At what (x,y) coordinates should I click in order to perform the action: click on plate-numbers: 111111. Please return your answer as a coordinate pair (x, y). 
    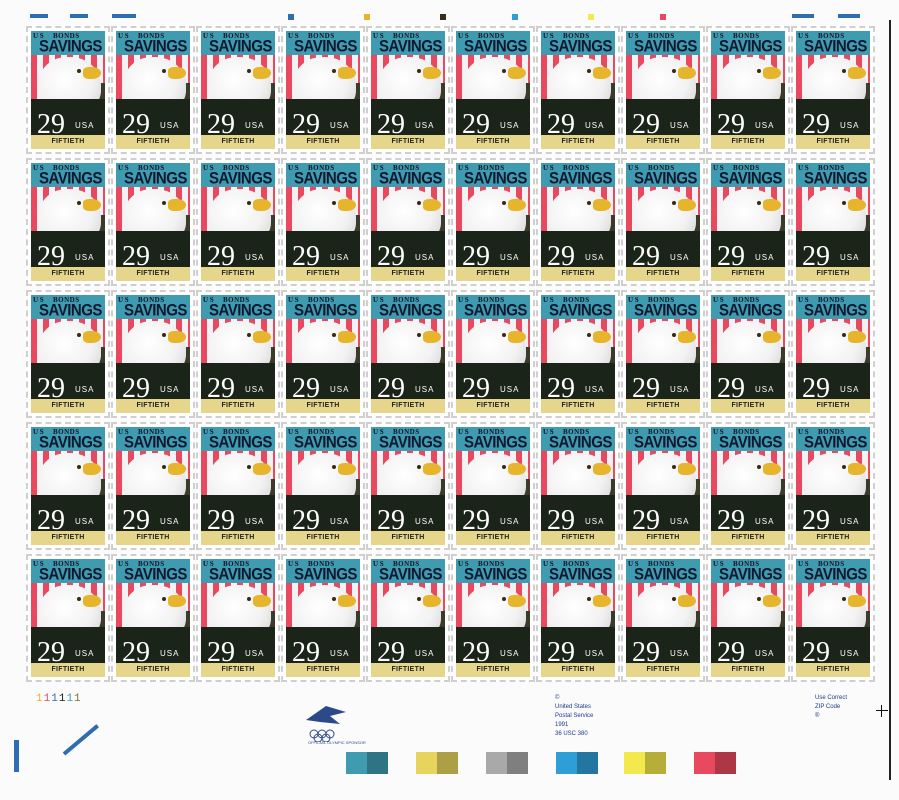
    Looking at the image, I should click on (59, 699).